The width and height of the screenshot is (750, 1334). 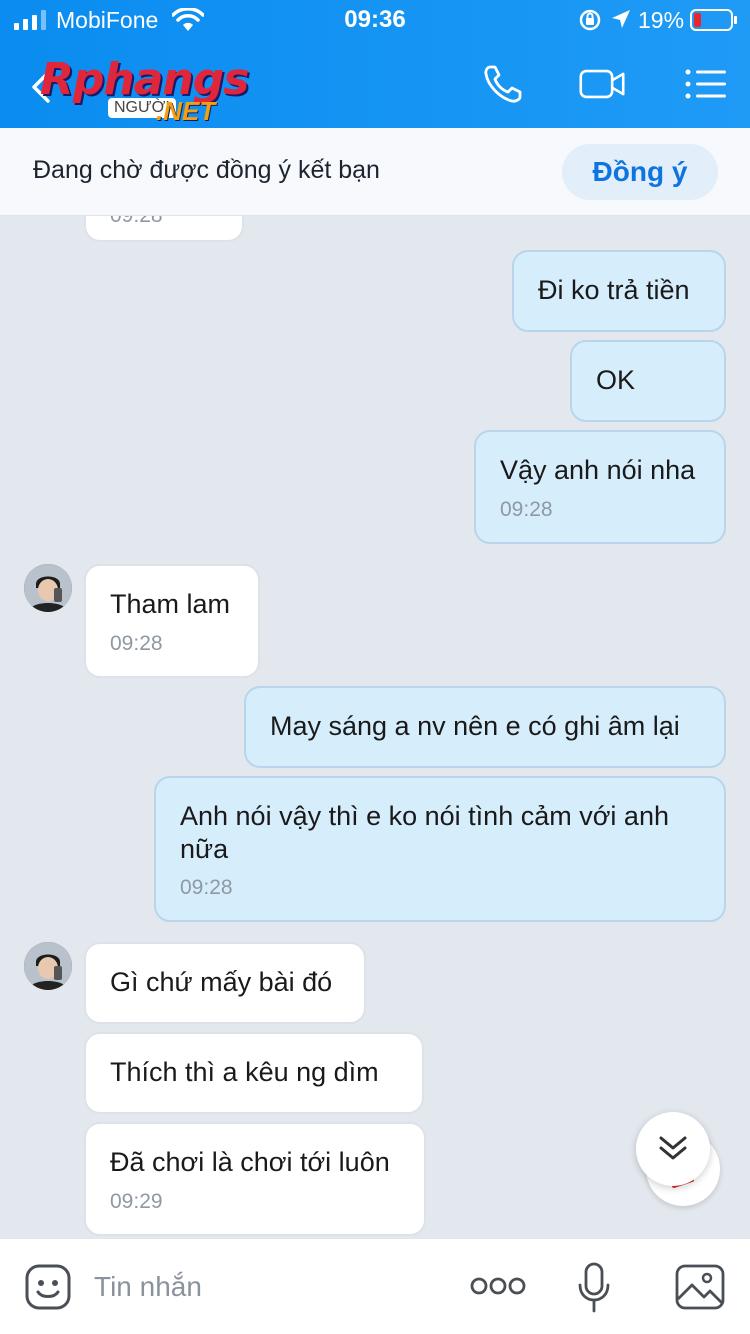 What do you see at coordinates (616, 380) in the screenshot?
I see `message-text: OK` at bounding box center [616, 380].